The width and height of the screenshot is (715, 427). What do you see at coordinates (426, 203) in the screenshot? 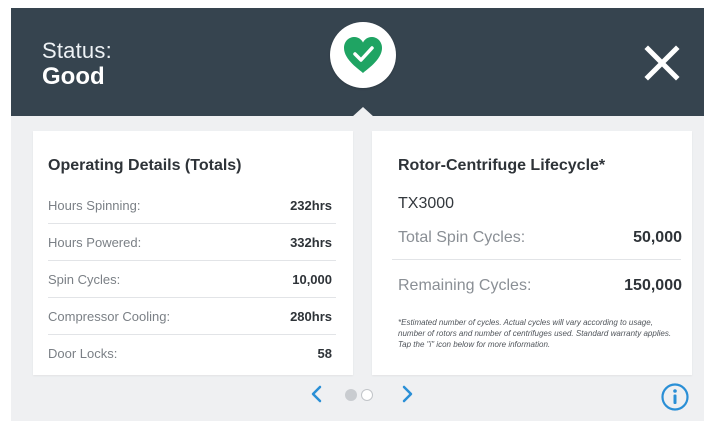
I see `model-name: TX3000` at bounding box center [426, 203].